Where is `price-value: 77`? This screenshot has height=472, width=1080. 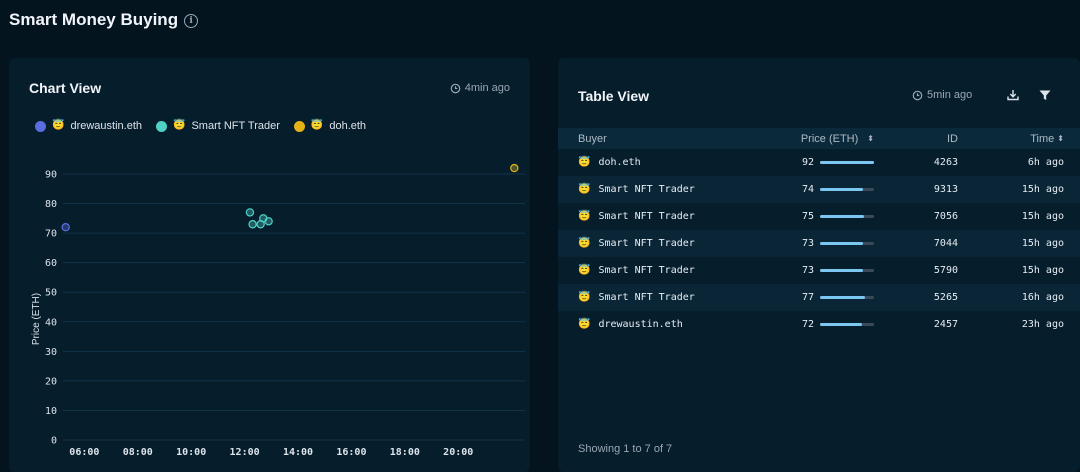
price-value: 77 is located at coordinates (807, 297).